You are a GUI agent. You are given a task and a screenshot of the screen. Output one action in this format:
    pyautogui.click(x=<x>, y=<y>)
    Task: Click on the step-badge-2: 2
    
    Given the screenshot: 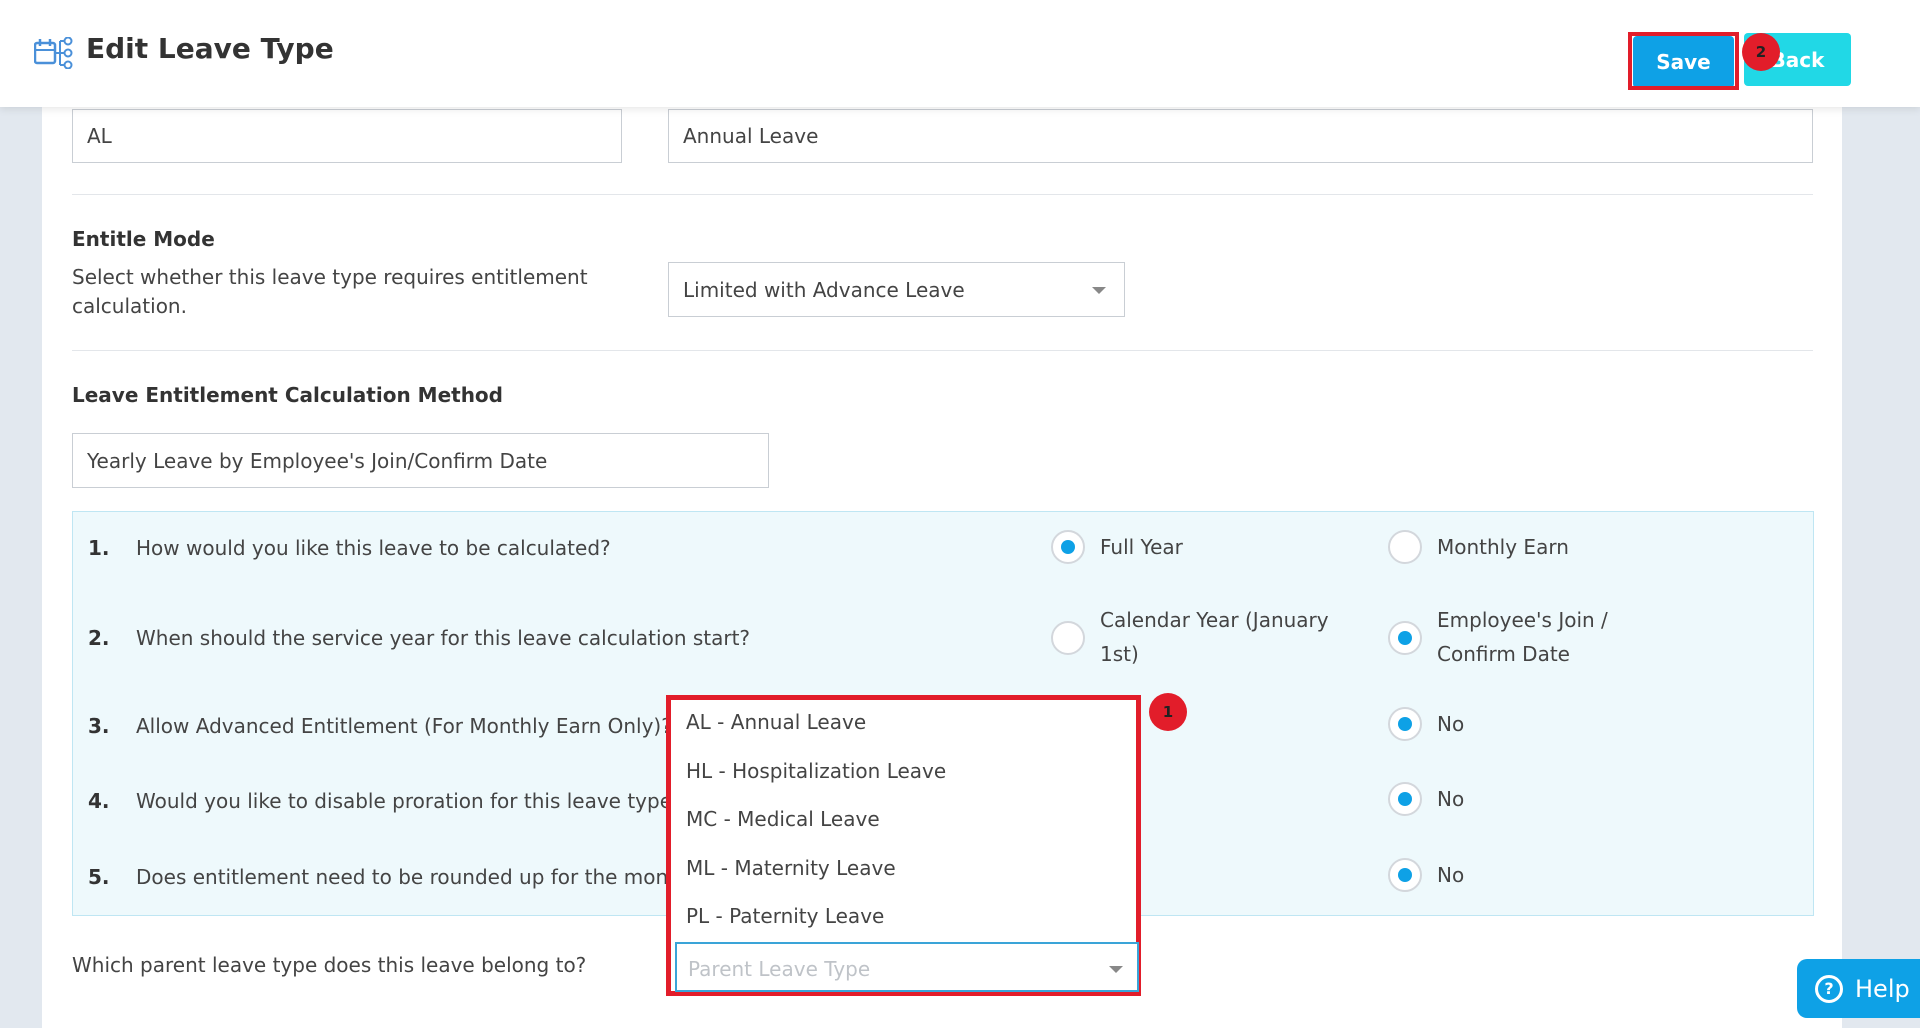 What is the action you would take?
    pyautogui.click(x=1761, y=52)
    